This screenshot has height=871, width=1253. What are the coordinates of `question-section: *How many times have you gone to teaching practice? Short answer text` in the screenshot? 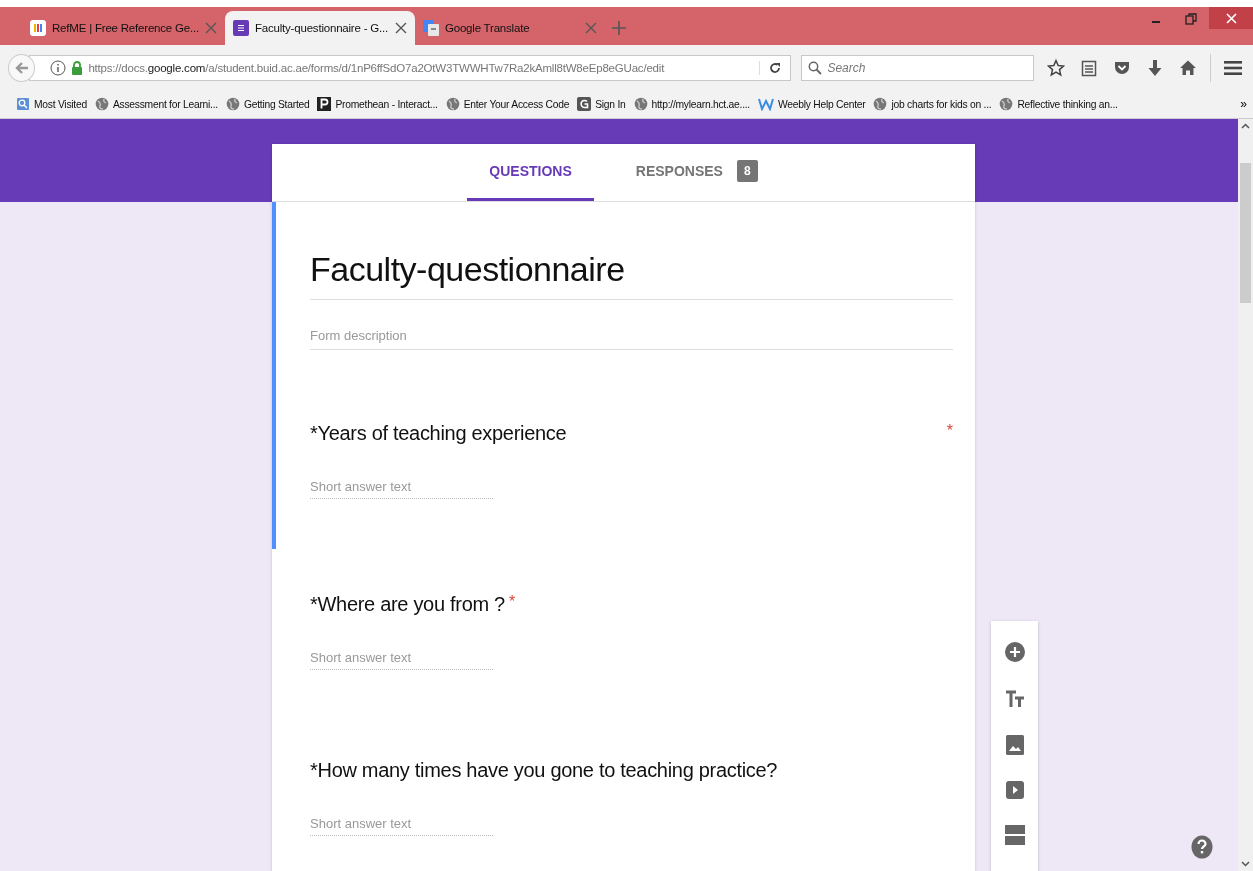 It's located at (623, 793).